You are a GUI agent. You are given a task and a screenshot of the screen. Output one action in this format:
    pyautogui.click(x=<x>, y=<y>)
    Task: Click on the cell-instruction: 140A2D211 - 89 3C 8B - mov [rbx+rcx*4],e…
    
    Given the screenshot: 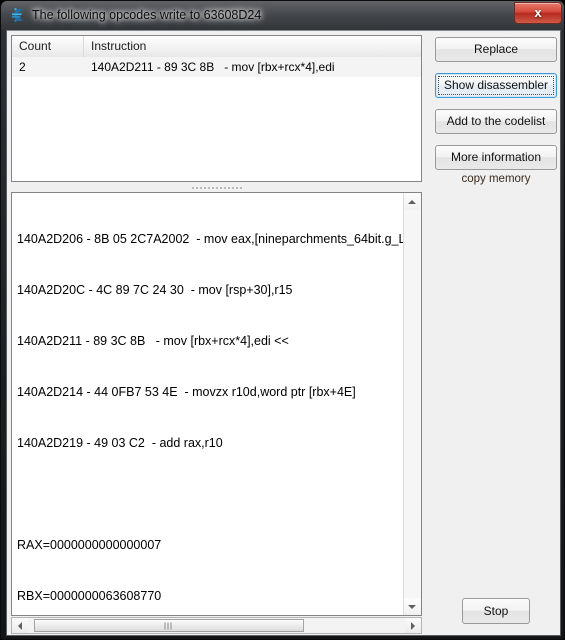 What is the action you would take?
    pyautogui.click(x=213, y=67)
    